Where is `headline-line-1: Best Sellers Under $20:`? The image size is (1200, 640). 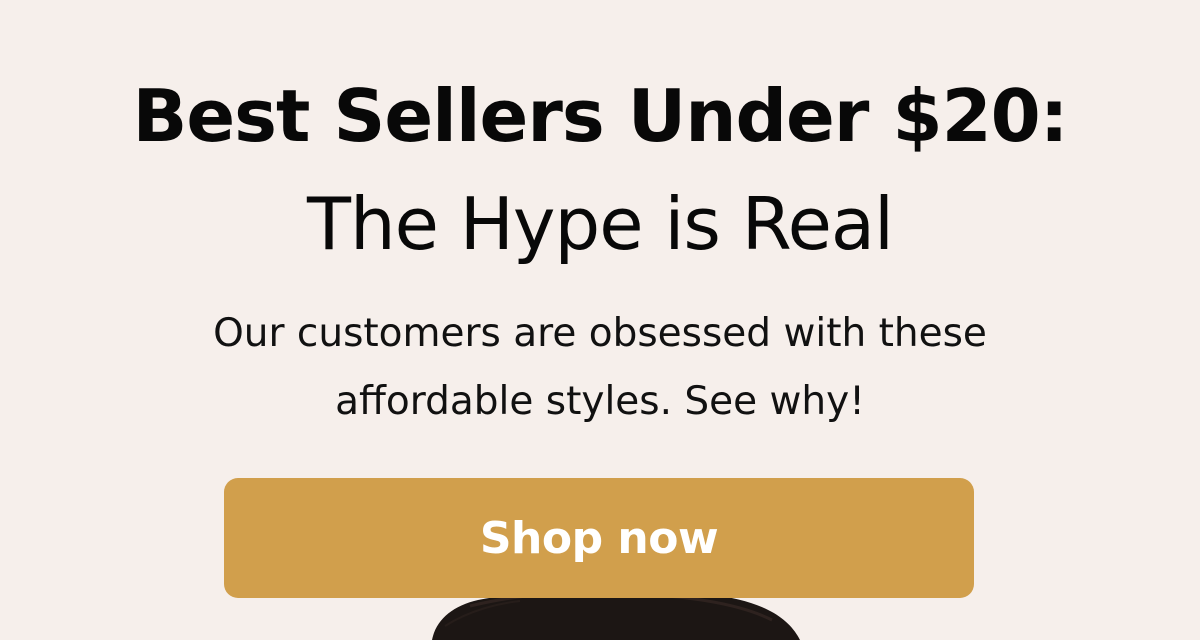
headline-line-1: Best Sellers Under $20: is located at coordinates (600, 116).